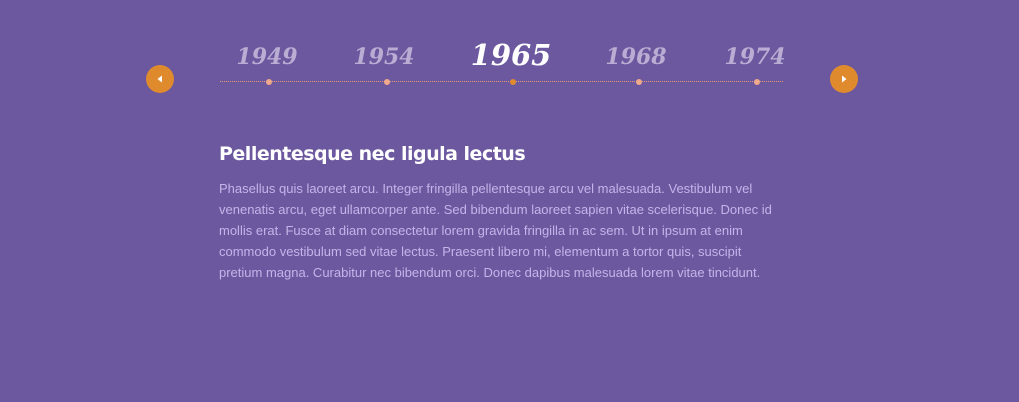  What do you see at coordinates (635, 57) in the screenshot?
I see `year-1968: 1968` at bounding box center [635, 57].